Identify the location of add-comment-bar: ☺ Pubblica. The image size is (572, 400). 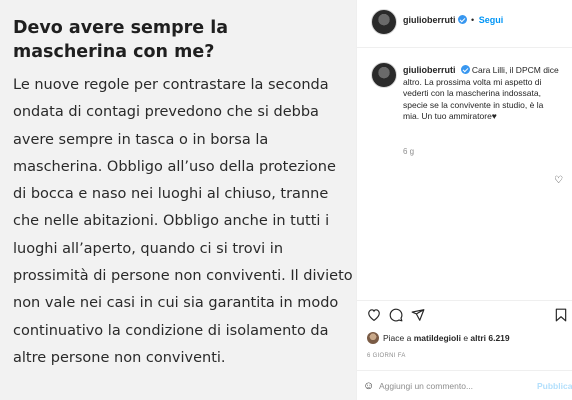
(464, 385).